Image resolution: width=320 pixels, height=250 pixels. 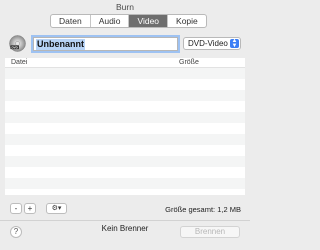 I want to click on tab-daten: Daten, so click(x=71, y=21).